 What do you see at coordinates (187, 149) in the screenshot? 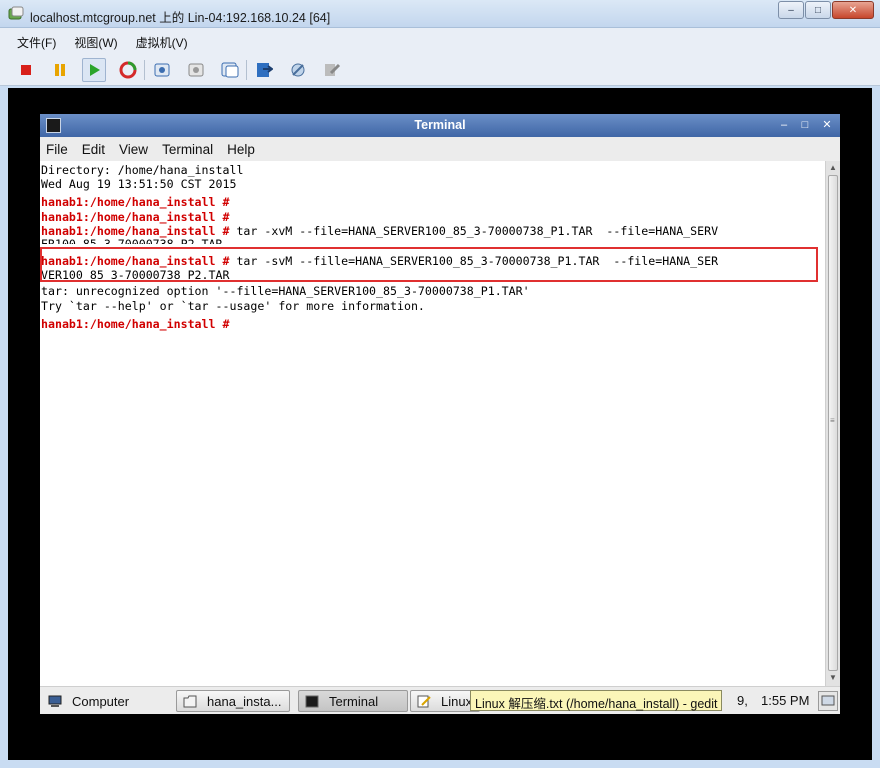
I see `terminal-menu-terminal: Terminal` at bounding box center [187, 149].